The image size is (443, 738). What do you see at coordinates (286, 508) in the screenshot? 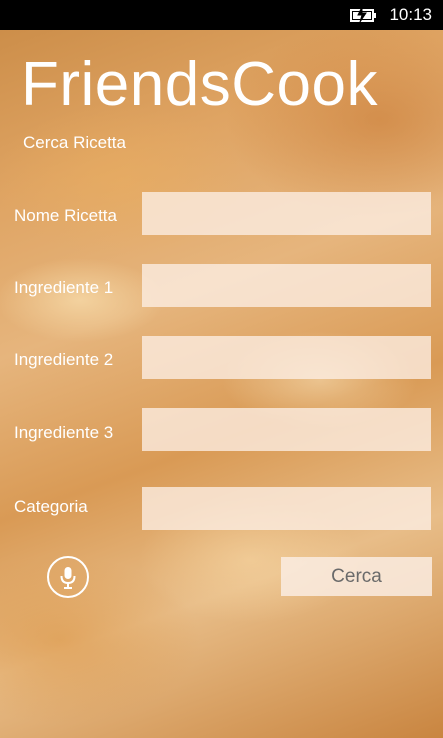
I see `category-input` at bounding box center [286, 508].